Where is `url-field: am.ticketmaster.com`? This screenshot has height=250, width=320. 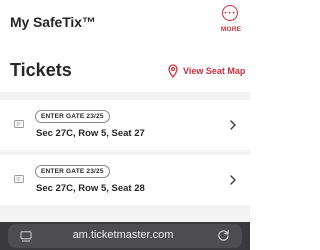 url-field: am.ticketmaster.com is located at coordinates (125, 236).